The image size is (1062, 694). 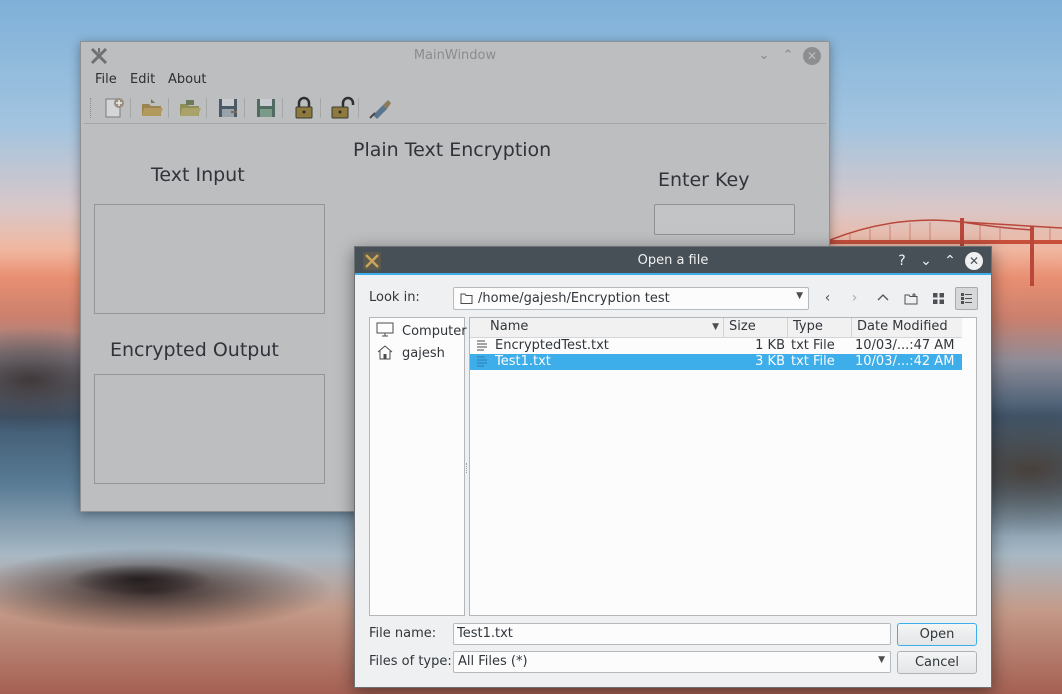 I want to click on files-of-type-label: Files of type:, so click(x=410, y=661).